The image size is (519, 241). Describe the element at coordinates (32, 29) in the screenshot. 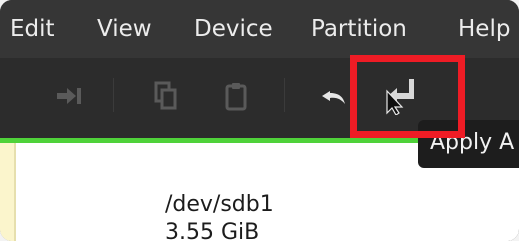

I see `menu-edit: Edit` at that location.